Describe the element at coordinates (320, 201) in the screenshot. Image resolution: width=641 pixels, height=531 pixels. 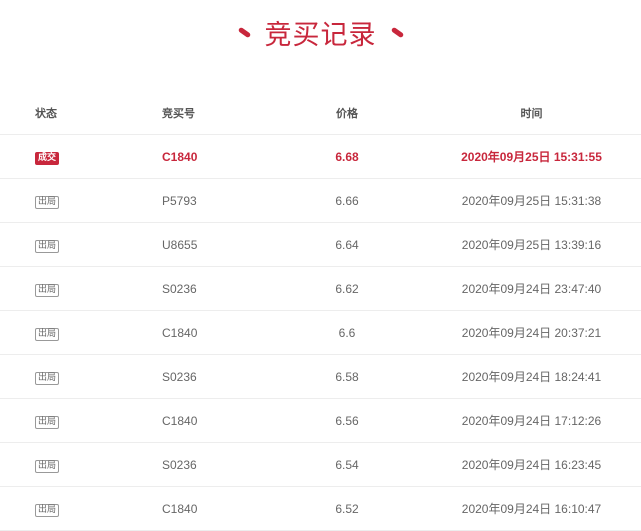
I see `table-row: 出局 P5793 6.66 2020年09月25日 15:31:38` at that location.